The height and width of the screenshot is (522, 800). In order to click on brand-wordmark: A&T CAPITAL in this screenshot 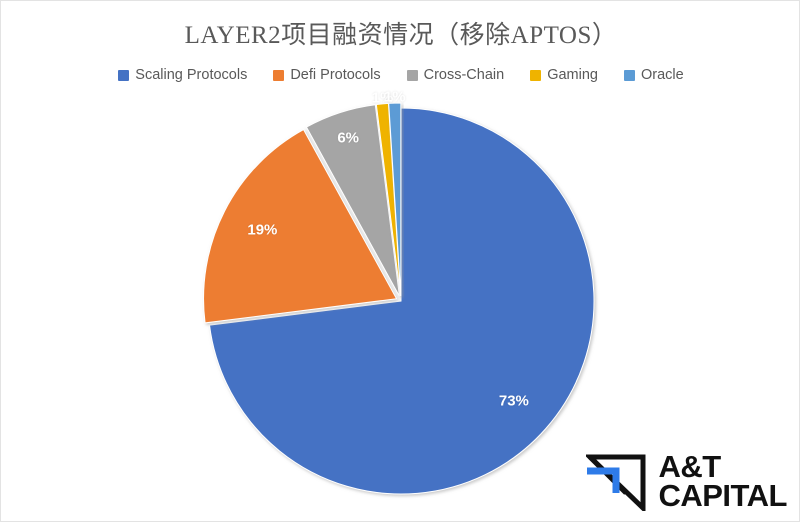, I will do `click(722, 482)`.